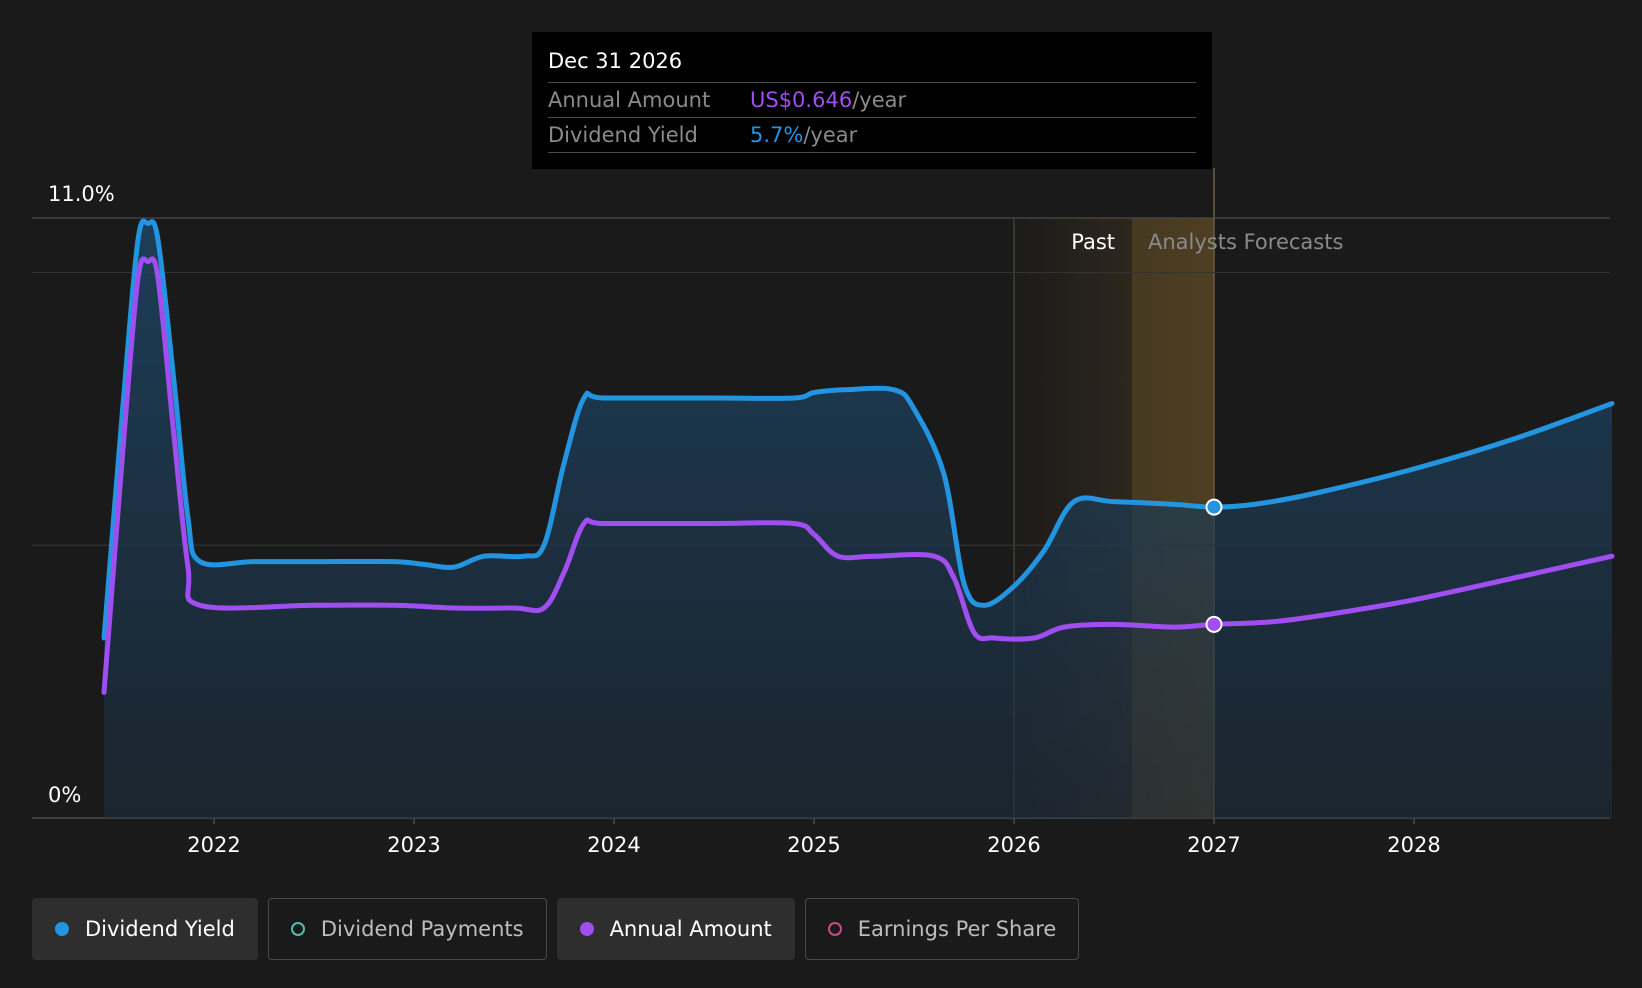 The height and width of the screenshot is (988, 1642). Describe the element at coordinates (62, 929) in the screenshot. I see `dividend-yield-dot-icon` at that location.